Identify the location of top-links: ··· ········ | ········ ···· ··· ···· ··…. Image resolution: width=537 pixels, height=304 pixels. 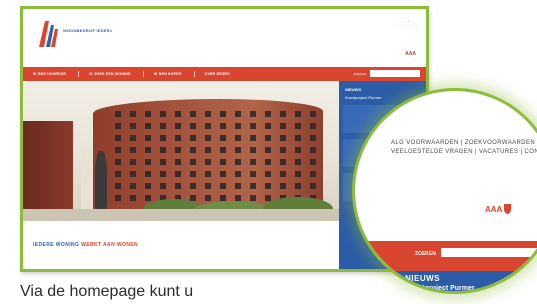
(378, 25).